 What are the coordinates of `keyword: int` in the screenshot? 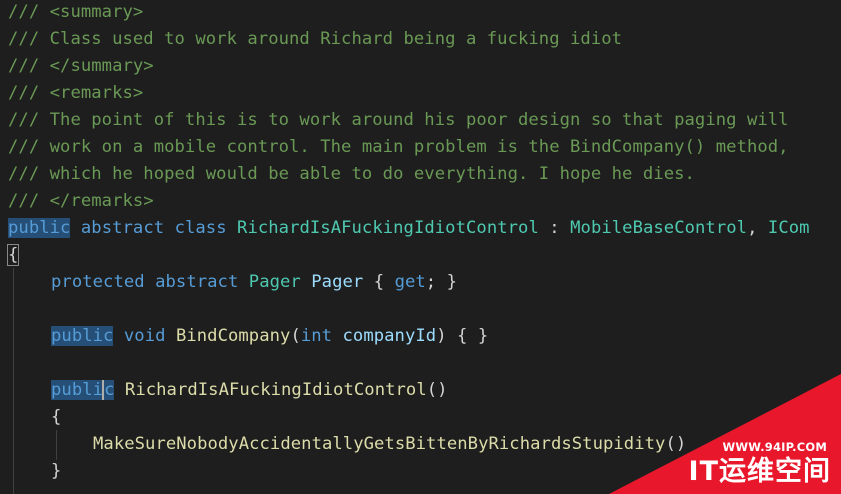 It's located at (316, 336).